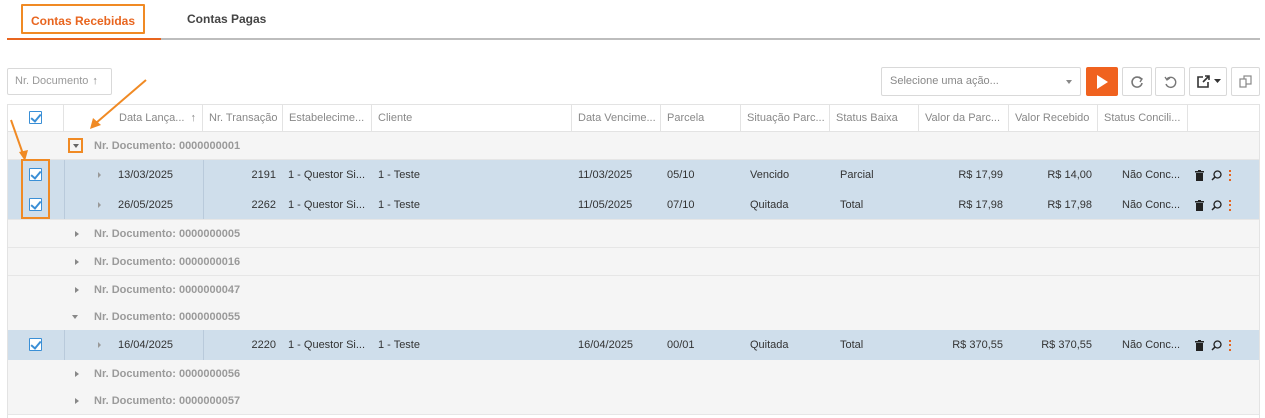 Image resolution: width=1265 pixels, height=418 pixels. What do you see at coordinates (78, 120) in the screenshot?
I see `annotation-arrows` at bounding box center [78, 120].